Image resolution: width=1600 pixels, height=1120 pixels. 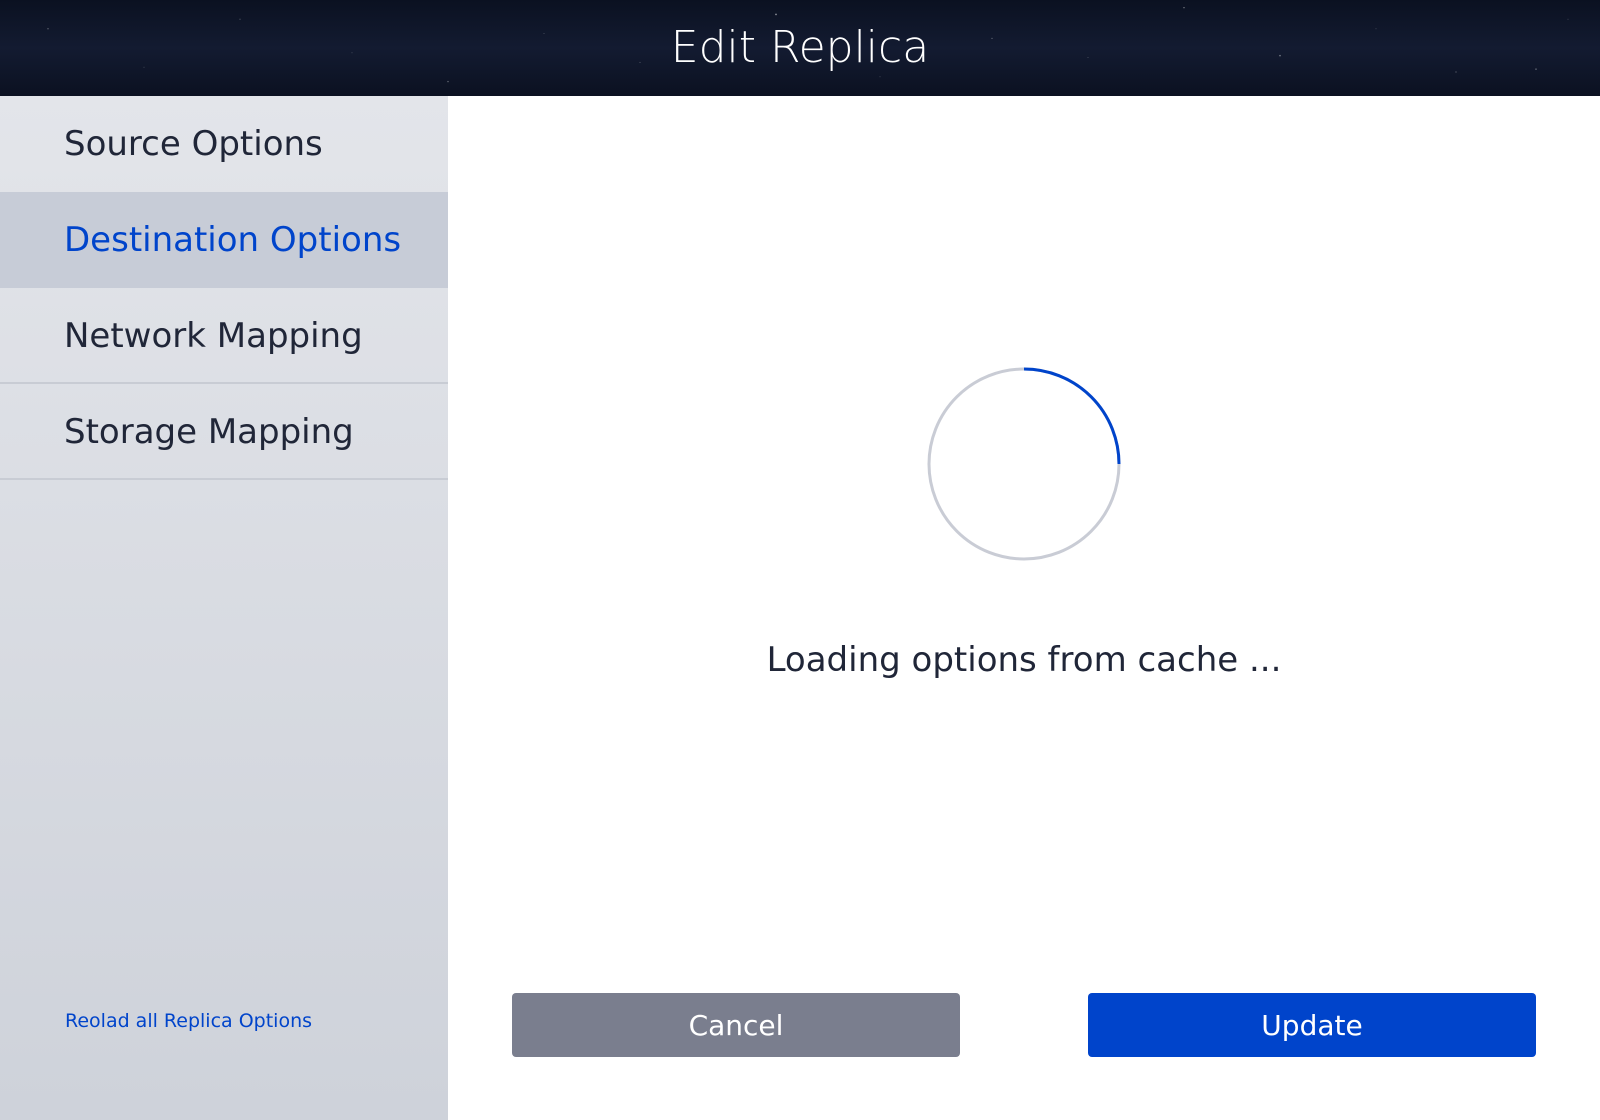 What do you see at coordinates (224, 240) in the screenshot?
I see `sidebar-item-destination-options: Destination Options` at bounding box center [224, 240].